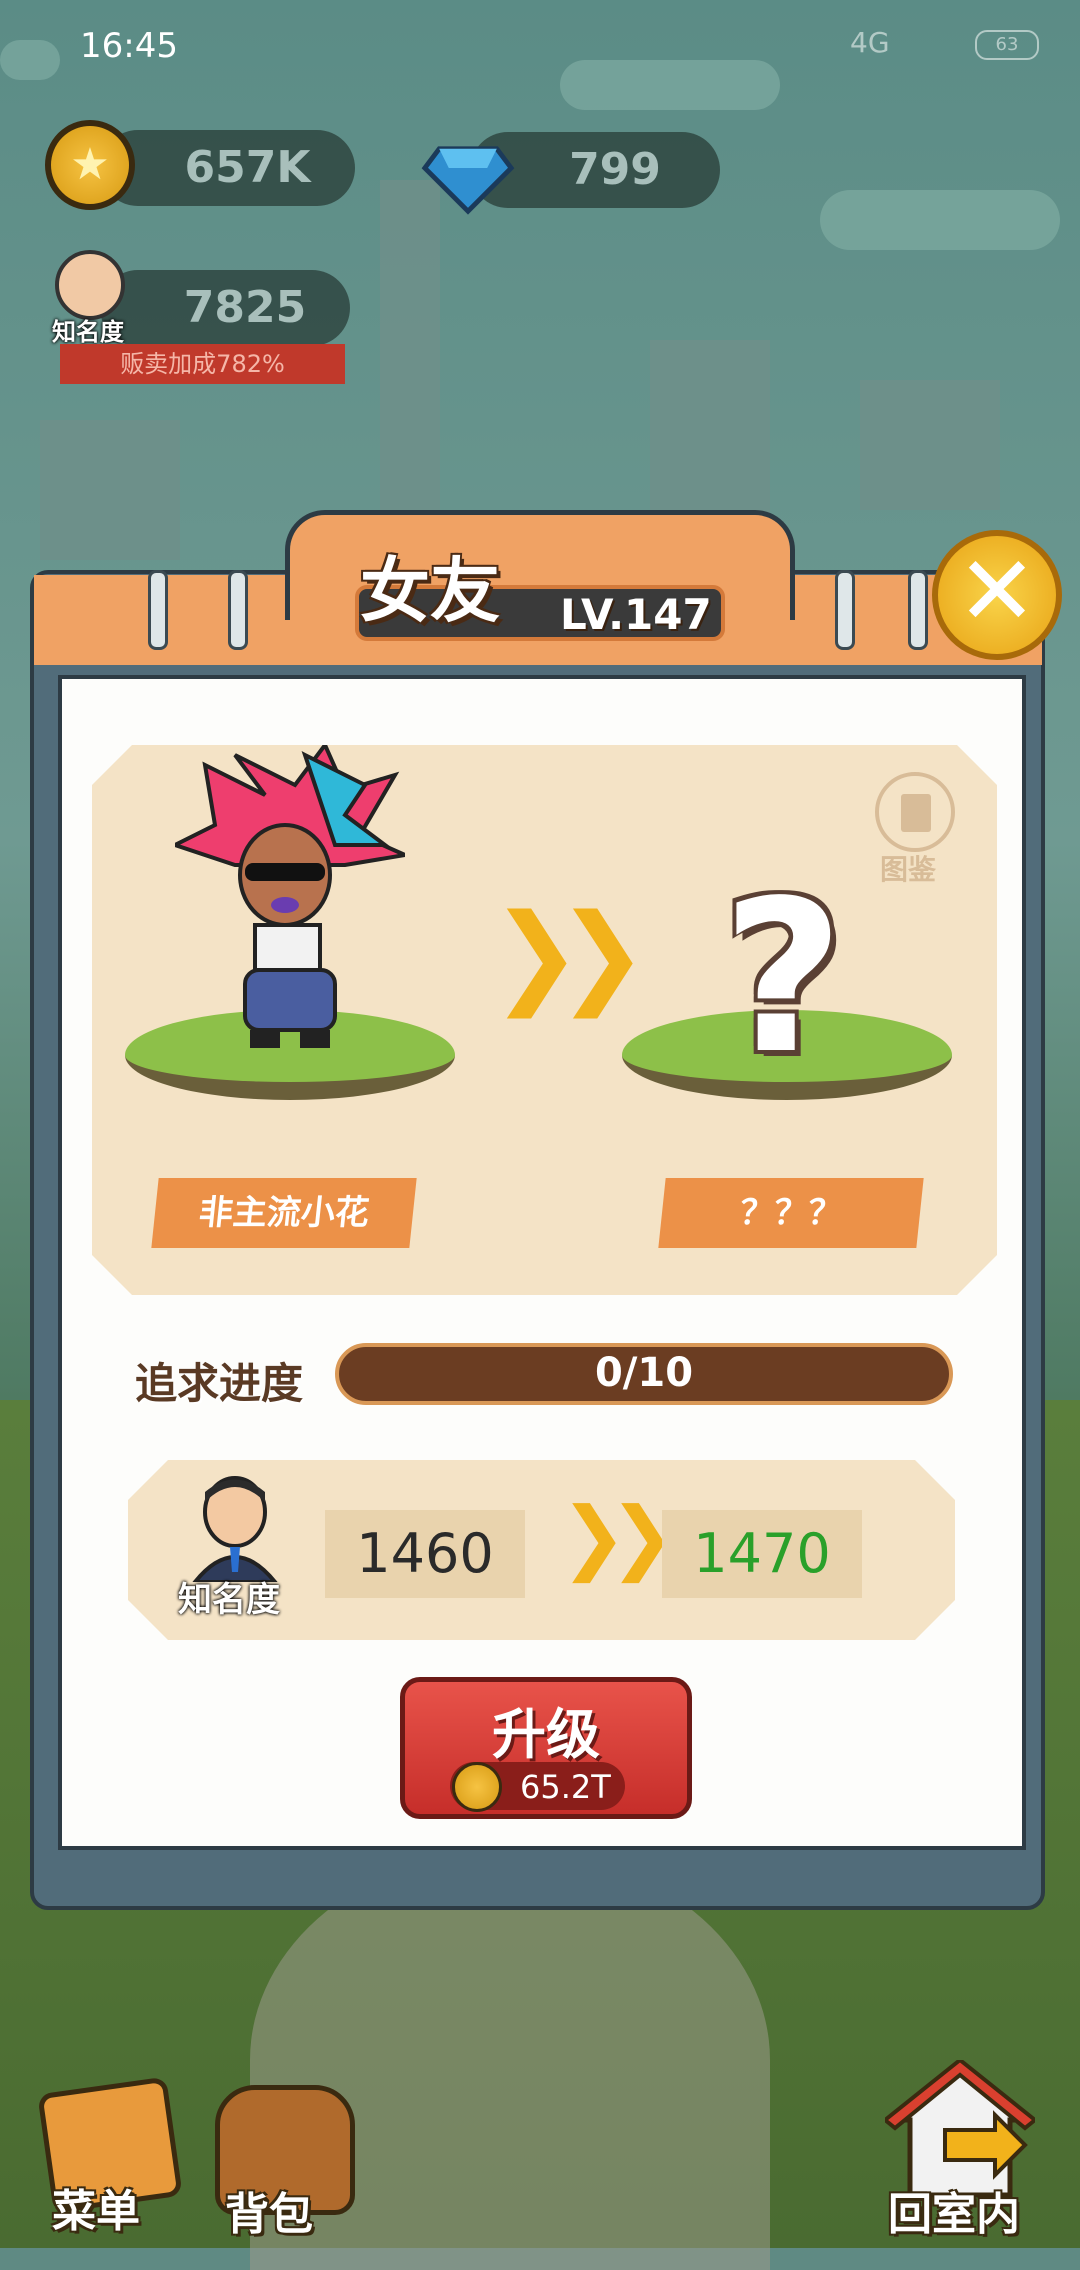 The image size is (1080, 2270). I want to click on fame-counter: 7825, so click(225, 308).